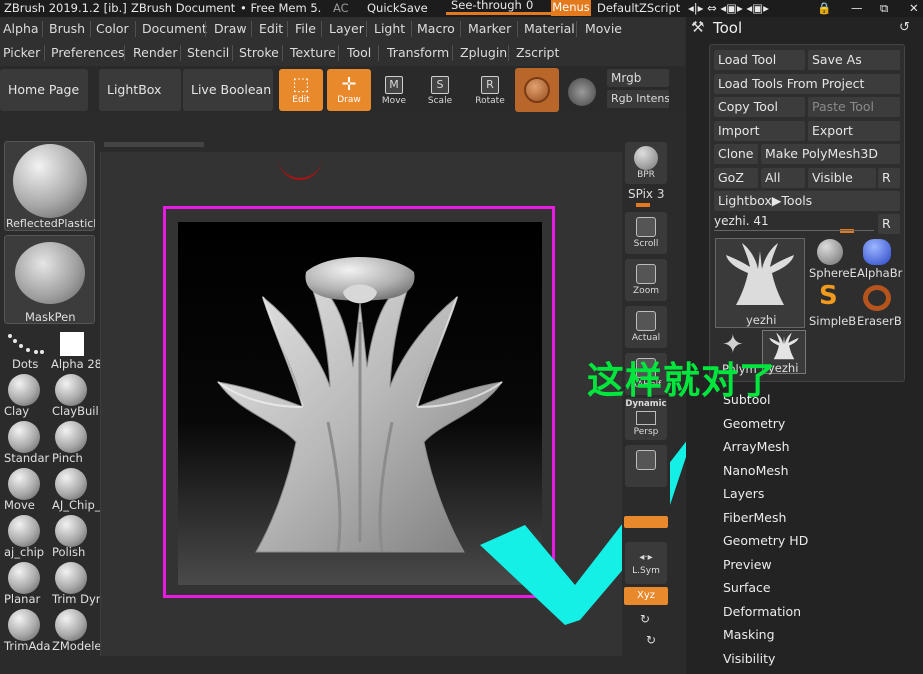 The height and width of the screenshot is (674, 923). I want to click on menu-document: Document, so click(174, 28).